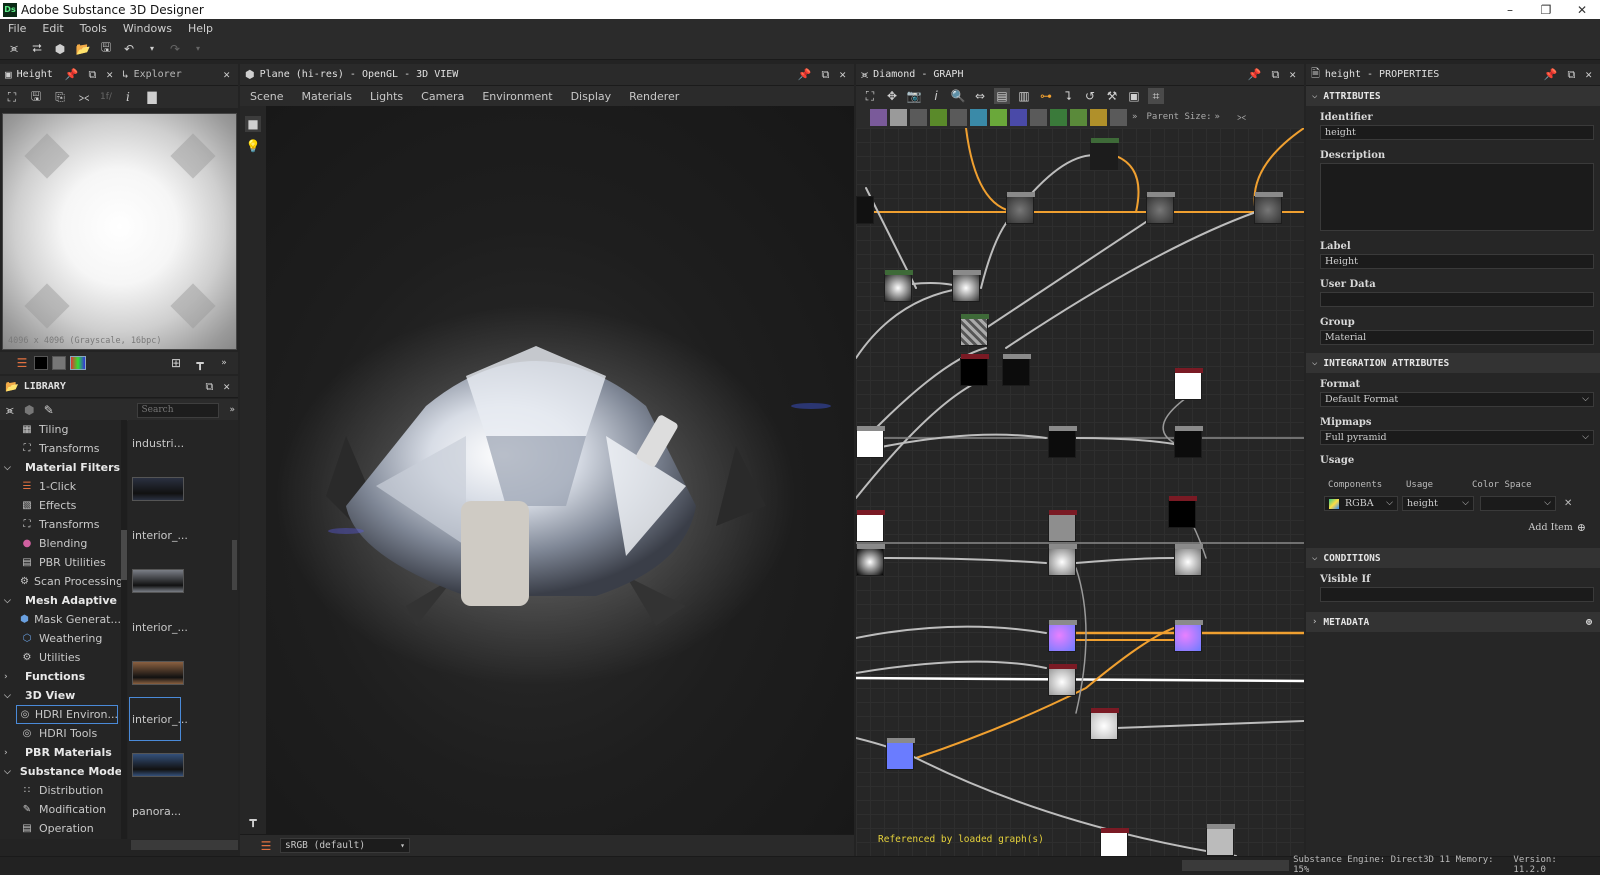 The height and width of the screenshot is (875, 1600). I want to click on format-select: Default Format ⌵, so click(1457, 399).